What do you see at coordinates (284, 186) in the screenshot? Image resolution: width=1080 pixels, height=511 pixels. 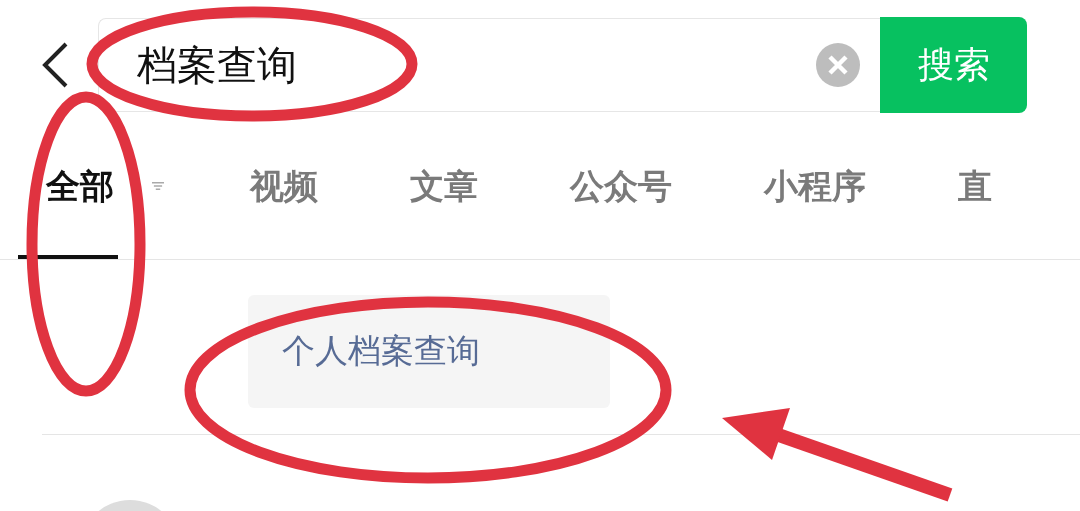 I see `tab: 视频` at bounding box center [284, 186].